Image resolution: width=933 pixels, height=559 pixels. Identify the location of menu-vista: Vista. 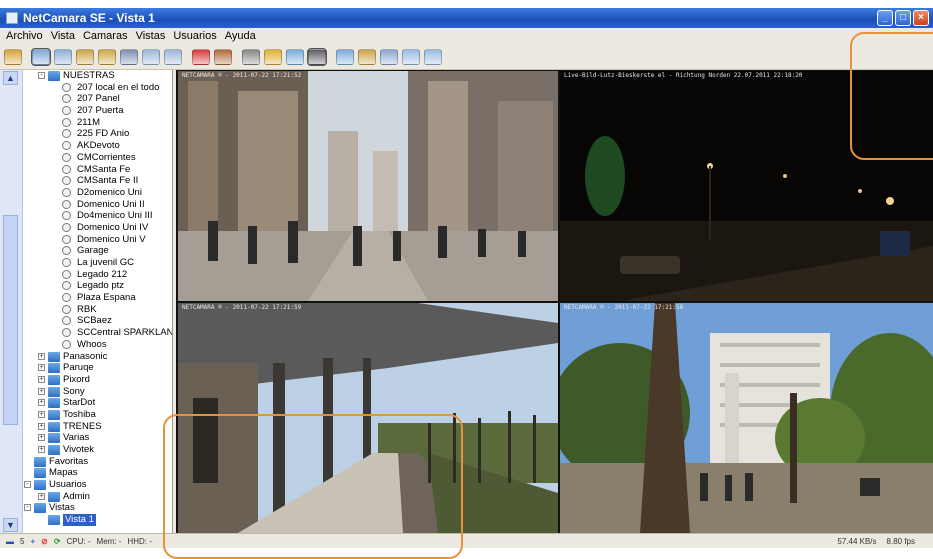
(63, 36).